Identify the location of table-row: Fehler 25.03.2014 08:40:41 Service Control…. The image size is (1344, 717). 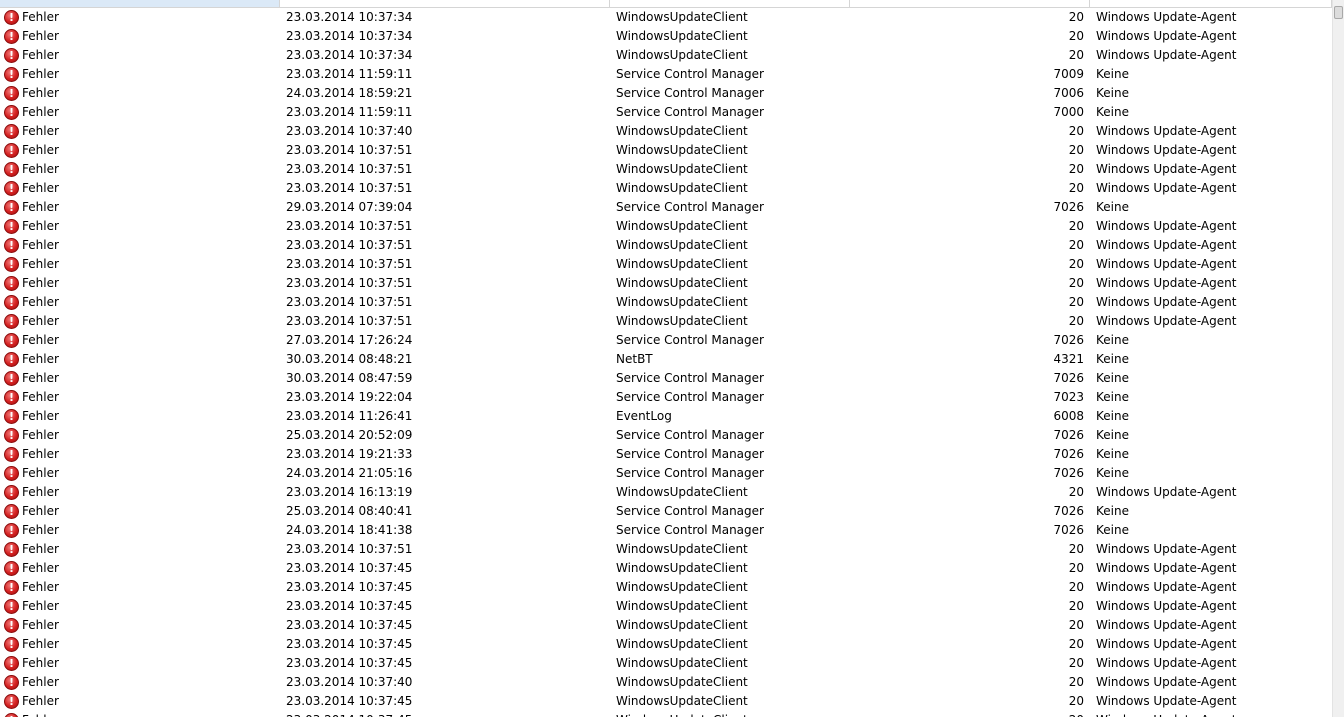
(666, 511).